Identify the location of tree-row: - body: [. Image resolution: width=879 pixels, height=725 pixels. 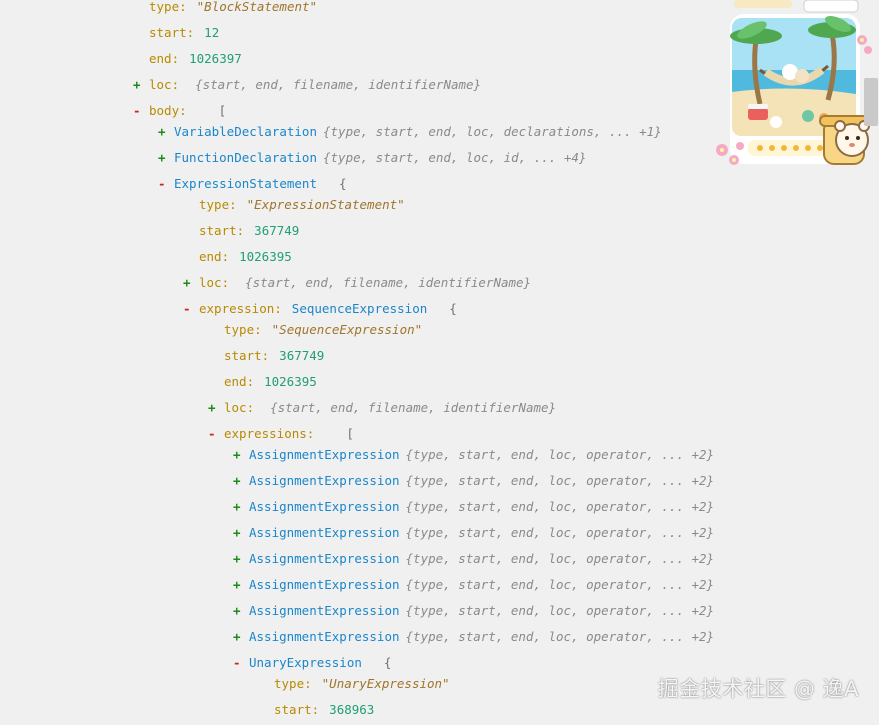
(179, 111).